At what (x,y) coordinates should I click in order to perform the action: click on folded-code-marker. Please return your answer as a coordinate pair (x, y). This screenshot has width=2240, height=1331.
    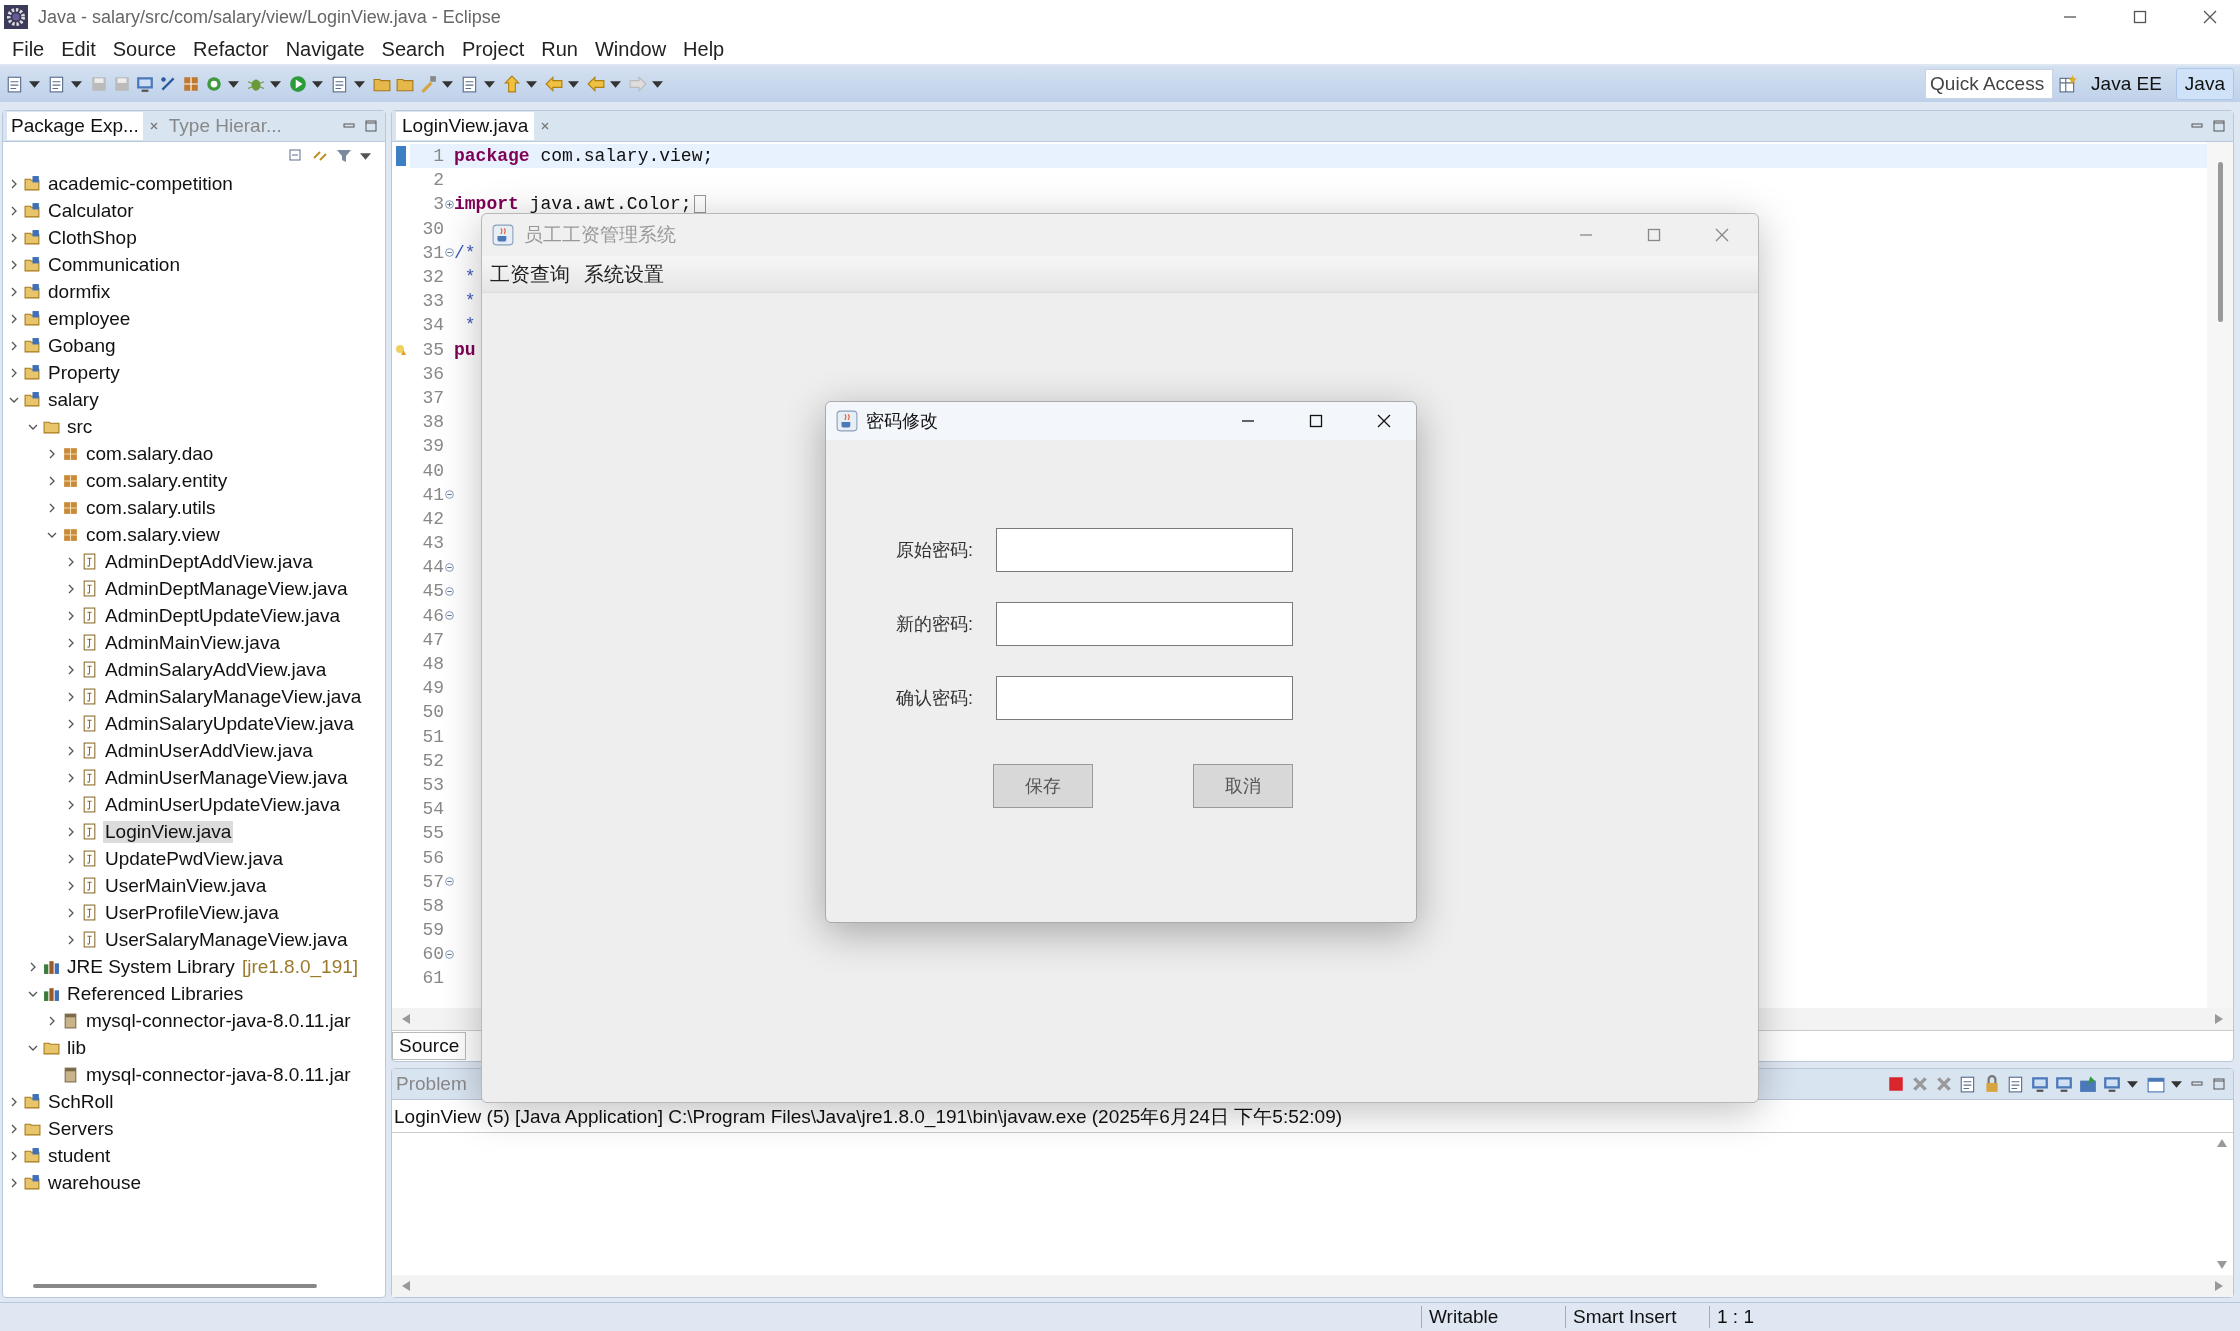
    Looking at the image, I should click on (699, 204).